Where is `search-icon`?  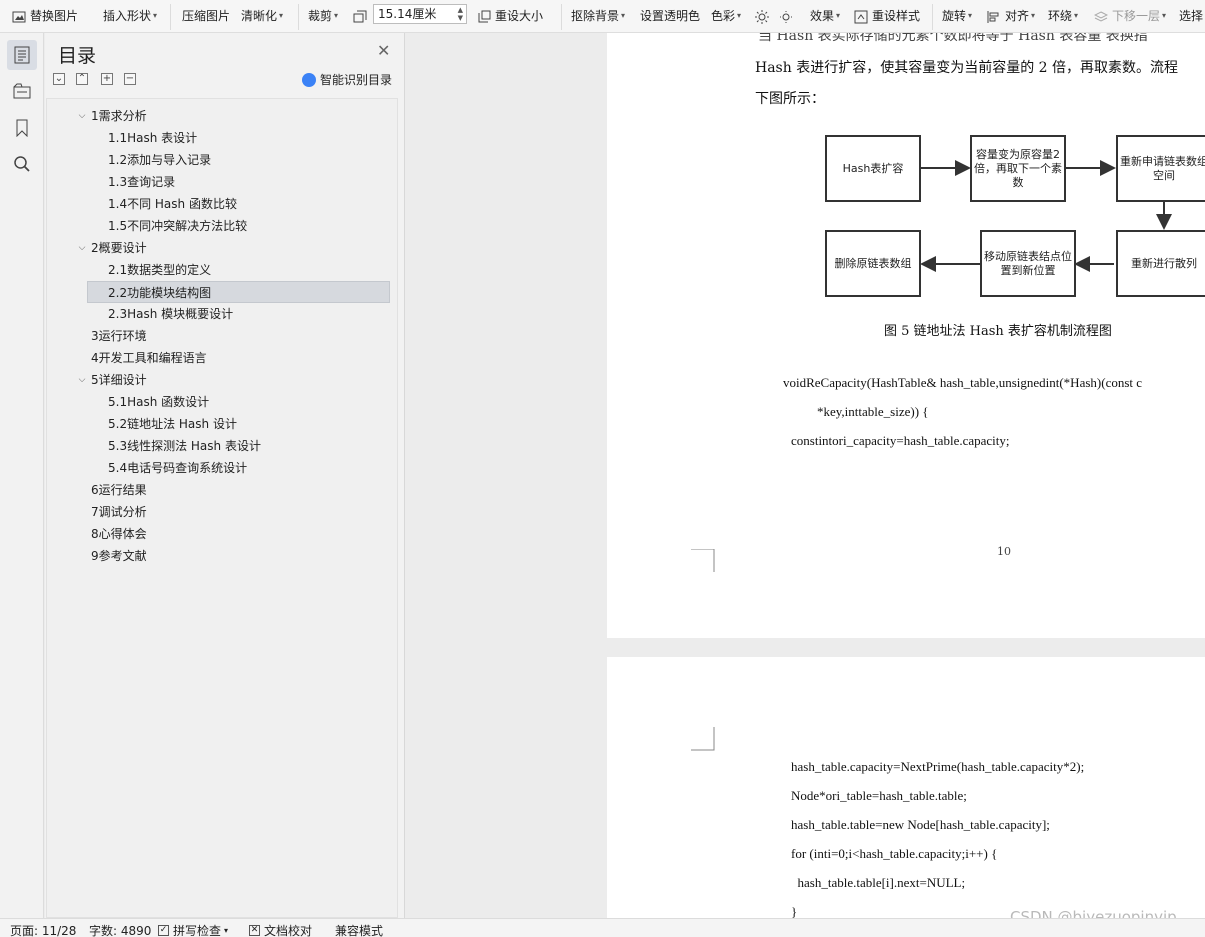
search-icon is located at coordinates (22, 164).